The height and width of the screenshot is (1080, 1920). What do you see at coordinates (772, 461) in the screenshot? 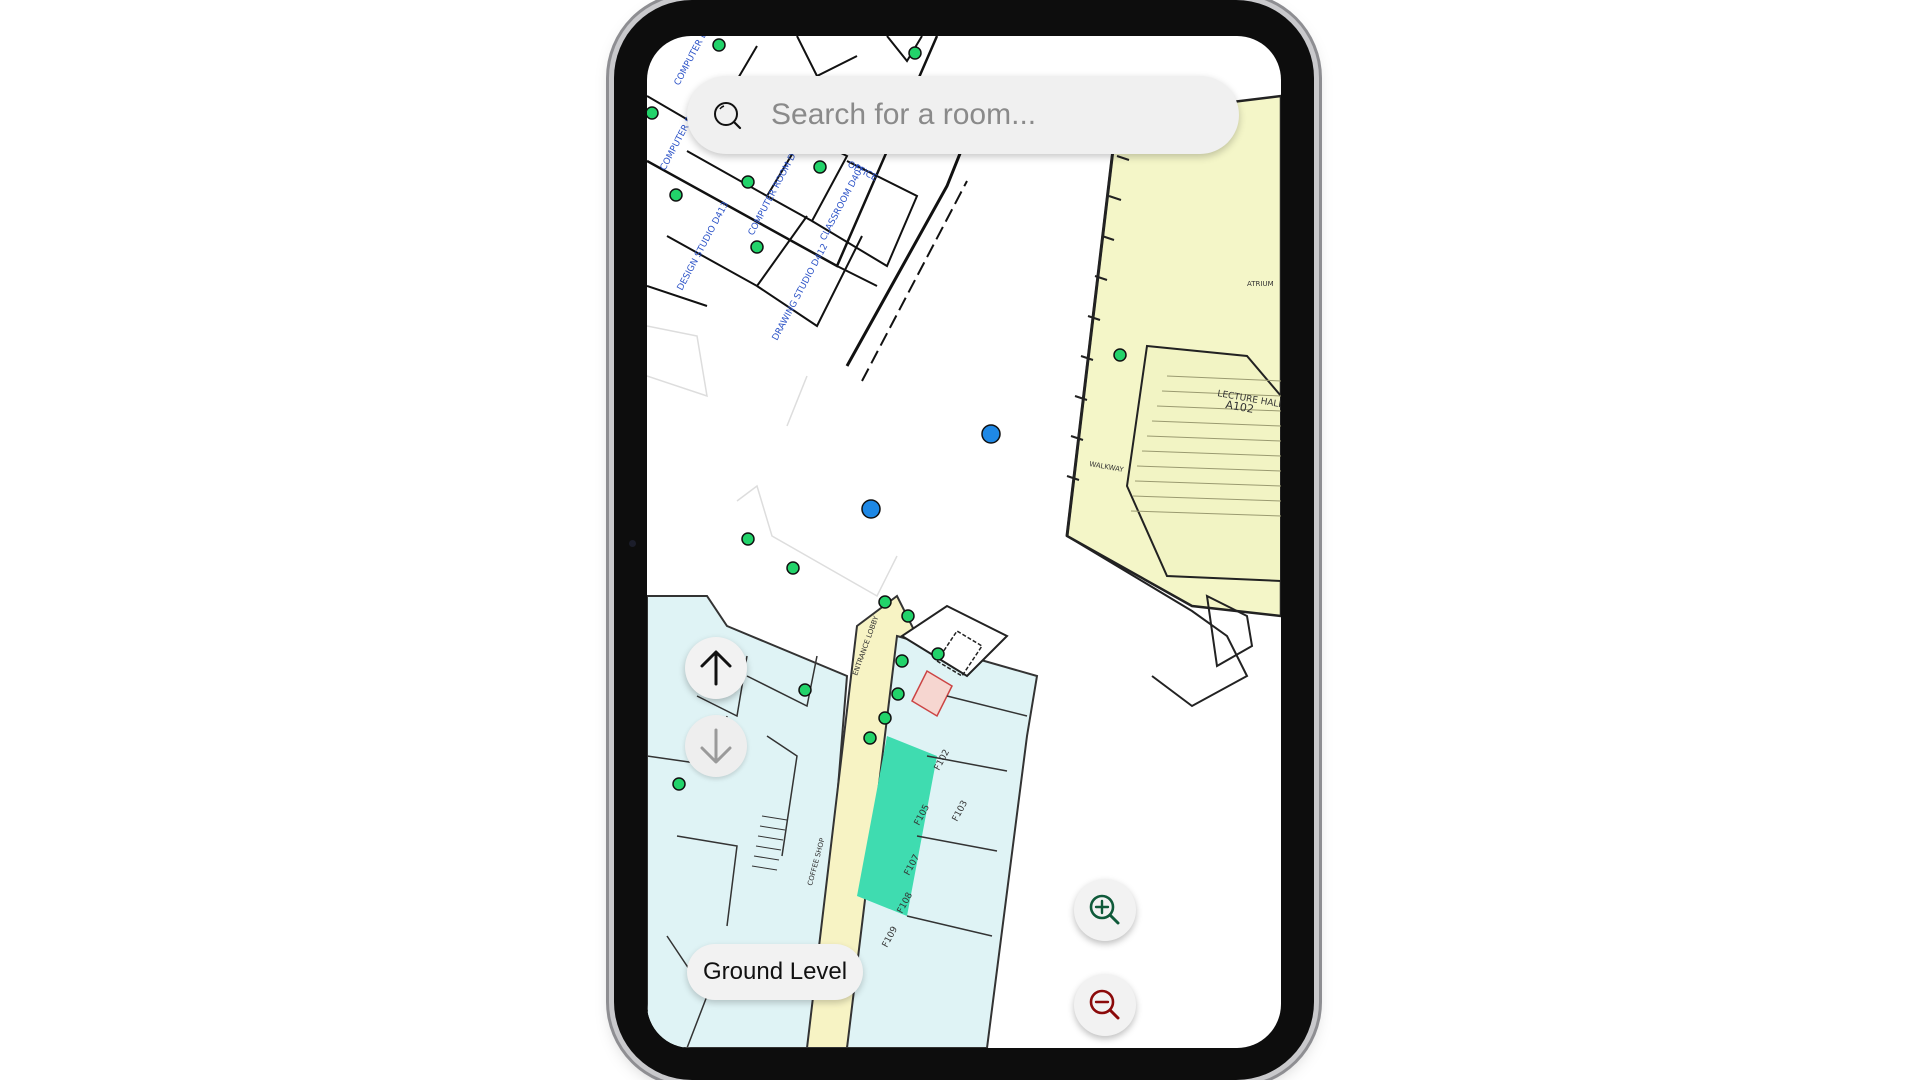
I see `outdoor-paths` at bounding box center [772, 461].